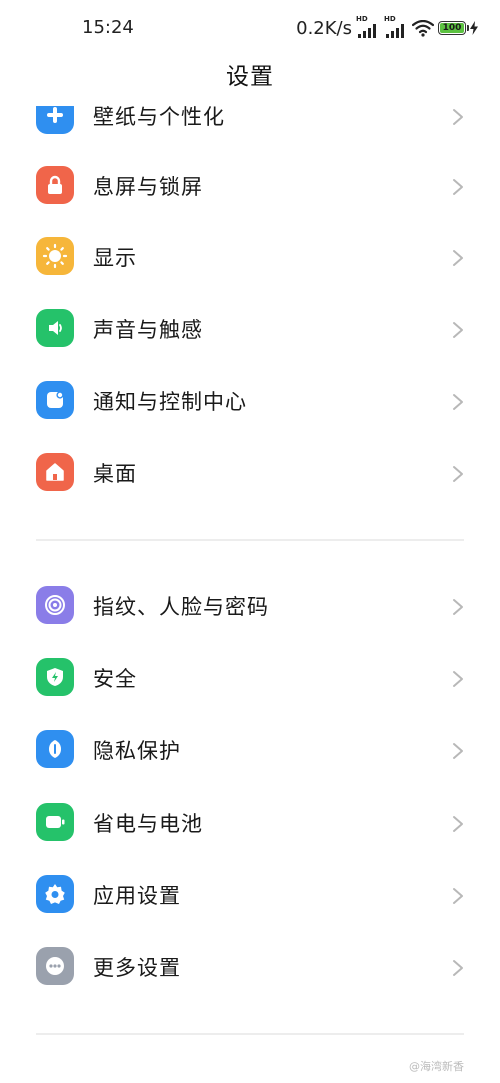  I want to click on settings-item-label: 应用设置, so click(137, 896).